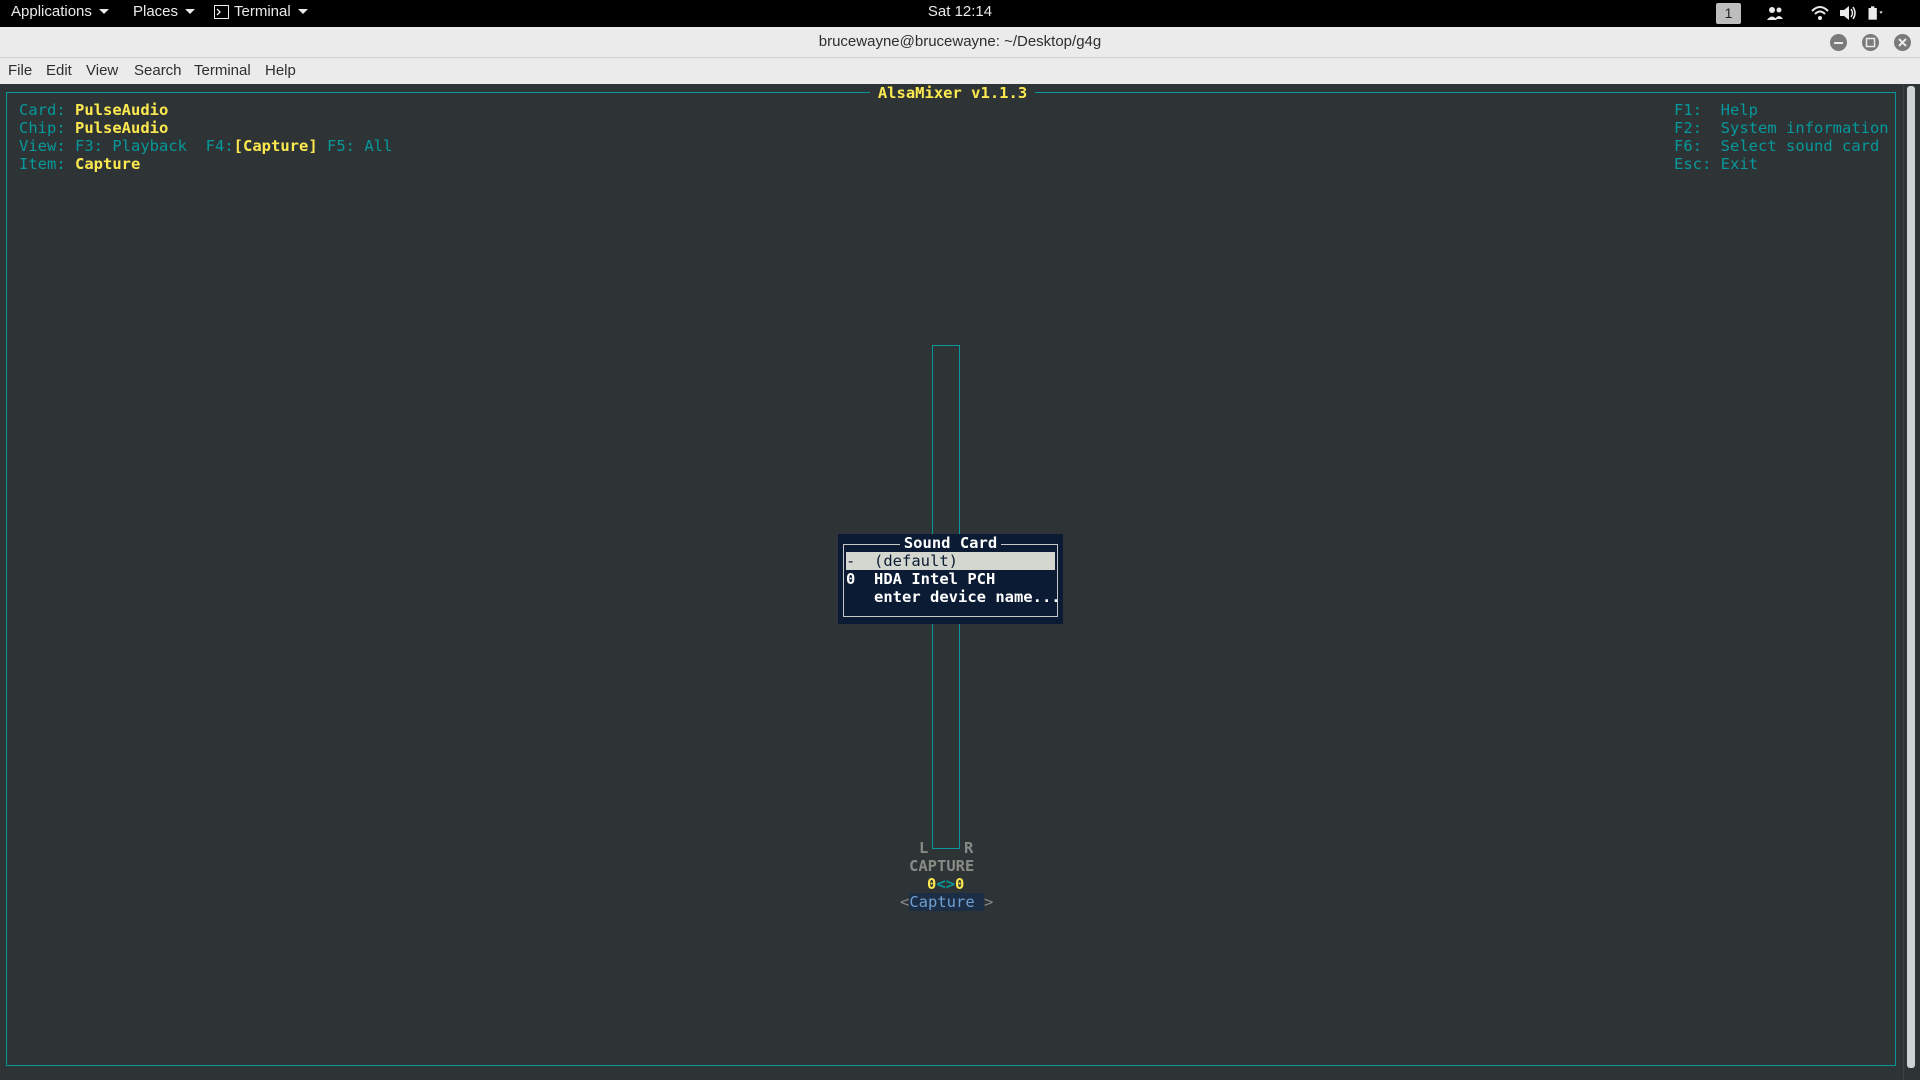 This screenshot has height=1080, width=1920. Describe the element at coordinates (960, 884) in the screenshot. I see `right-volume-value: 0` at that location.